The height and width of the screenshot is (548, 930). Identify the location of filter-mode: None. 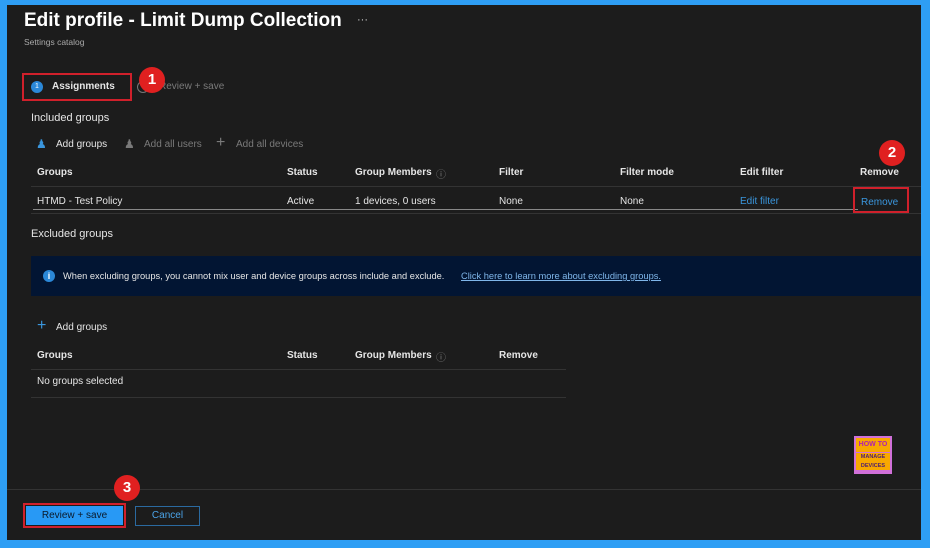
(632, 201).